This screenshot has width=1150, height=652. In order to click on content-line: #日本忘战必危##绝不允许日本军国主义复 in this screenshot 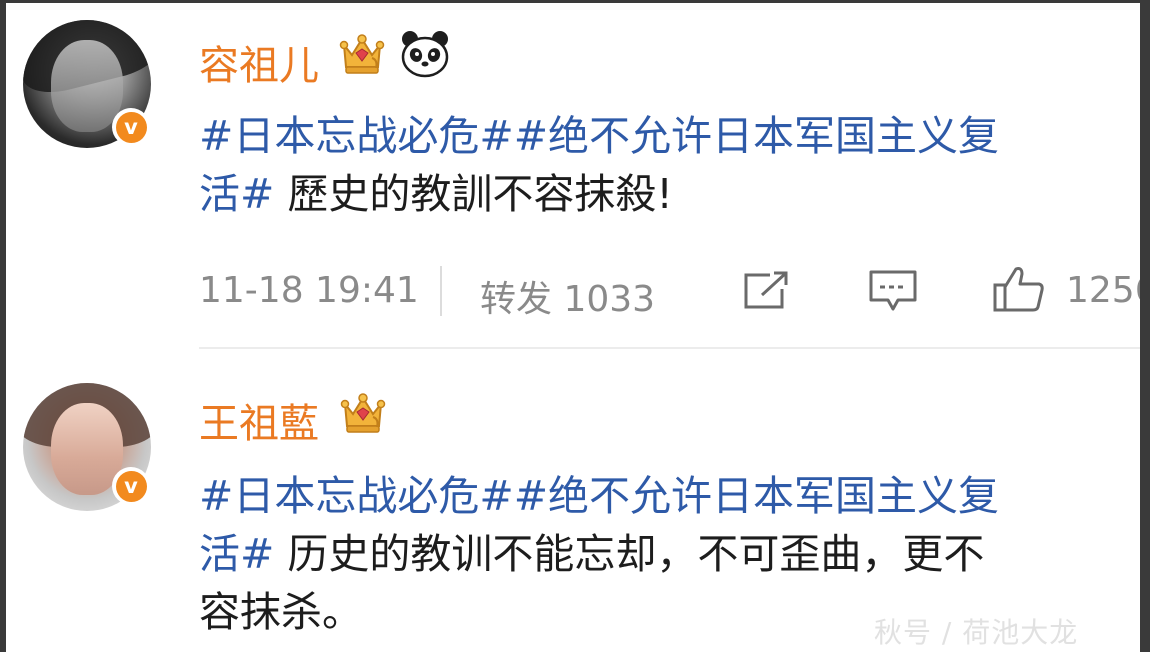, I will do `click(669, 496)`.